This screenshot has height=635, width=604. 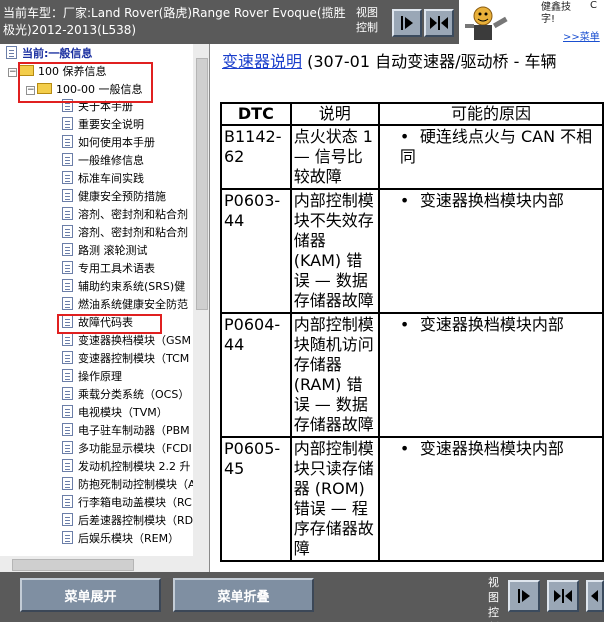 What do you see at coordinates (262, 61) in the screenshot?
I see `transmission-description-link: 变速器说明` at bounding box center [262, 61].